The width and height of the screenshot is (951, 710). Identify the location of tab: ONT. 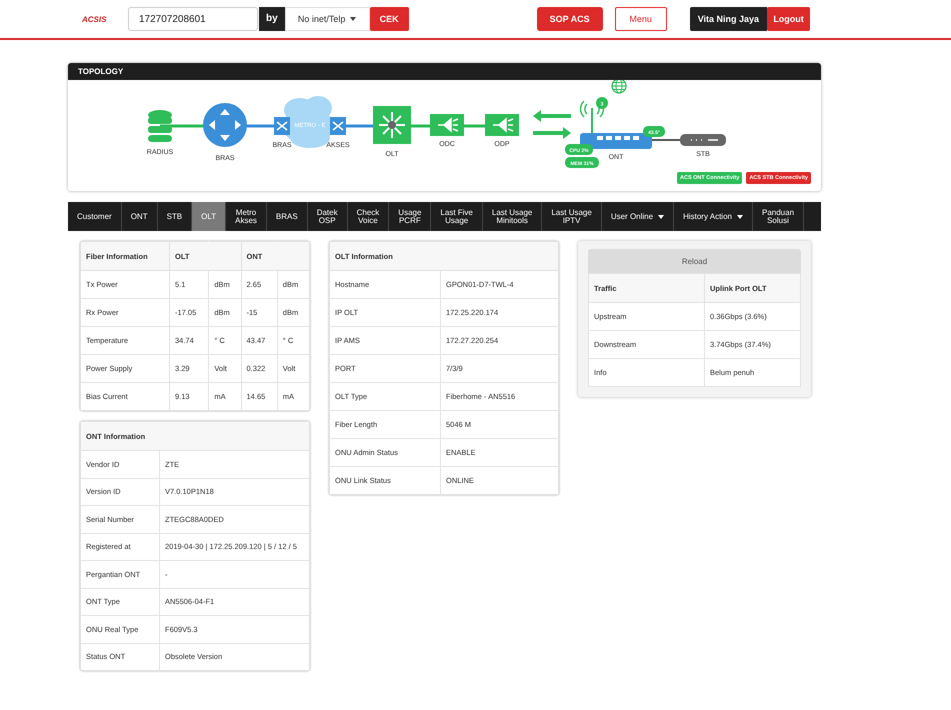
(140, 216).